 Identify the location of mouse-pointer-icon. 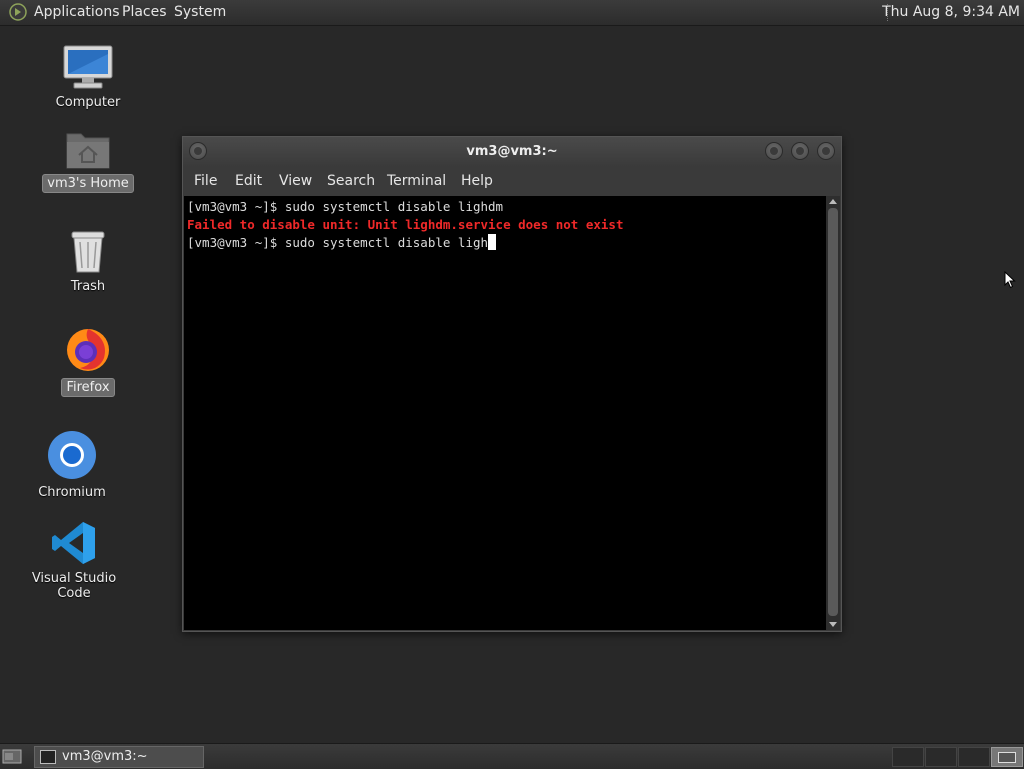
(1010, 280).